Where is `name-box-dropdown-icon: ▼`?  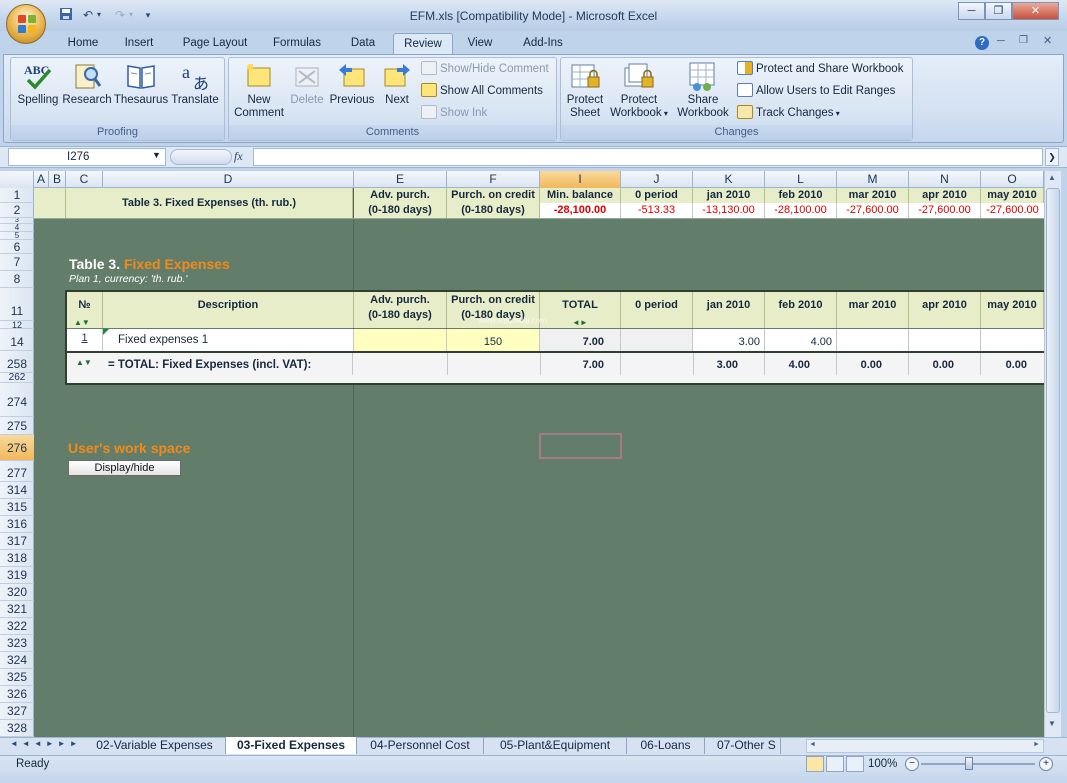
name-box-dropdown-icon: ▼ is located at coordinates (156, 155).